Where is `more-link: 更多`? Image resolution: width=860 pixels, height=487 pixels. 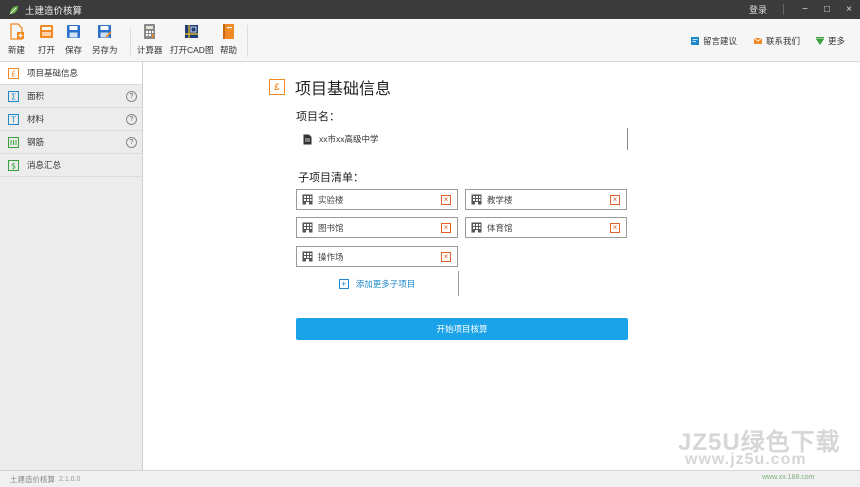
more-link: 更多 is located at coordinates (830, 41).